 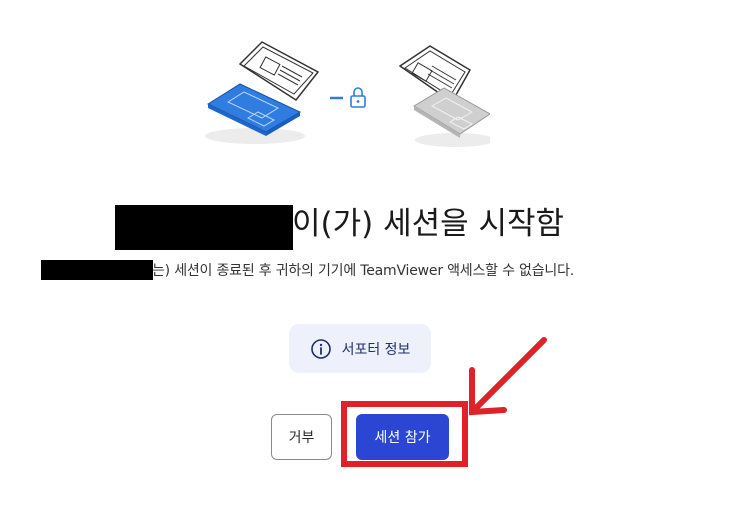 What do you see at coordinates (404, 434) in the screenshot?
I see `annotation-highlight-box` at bounding box center [404, 434].